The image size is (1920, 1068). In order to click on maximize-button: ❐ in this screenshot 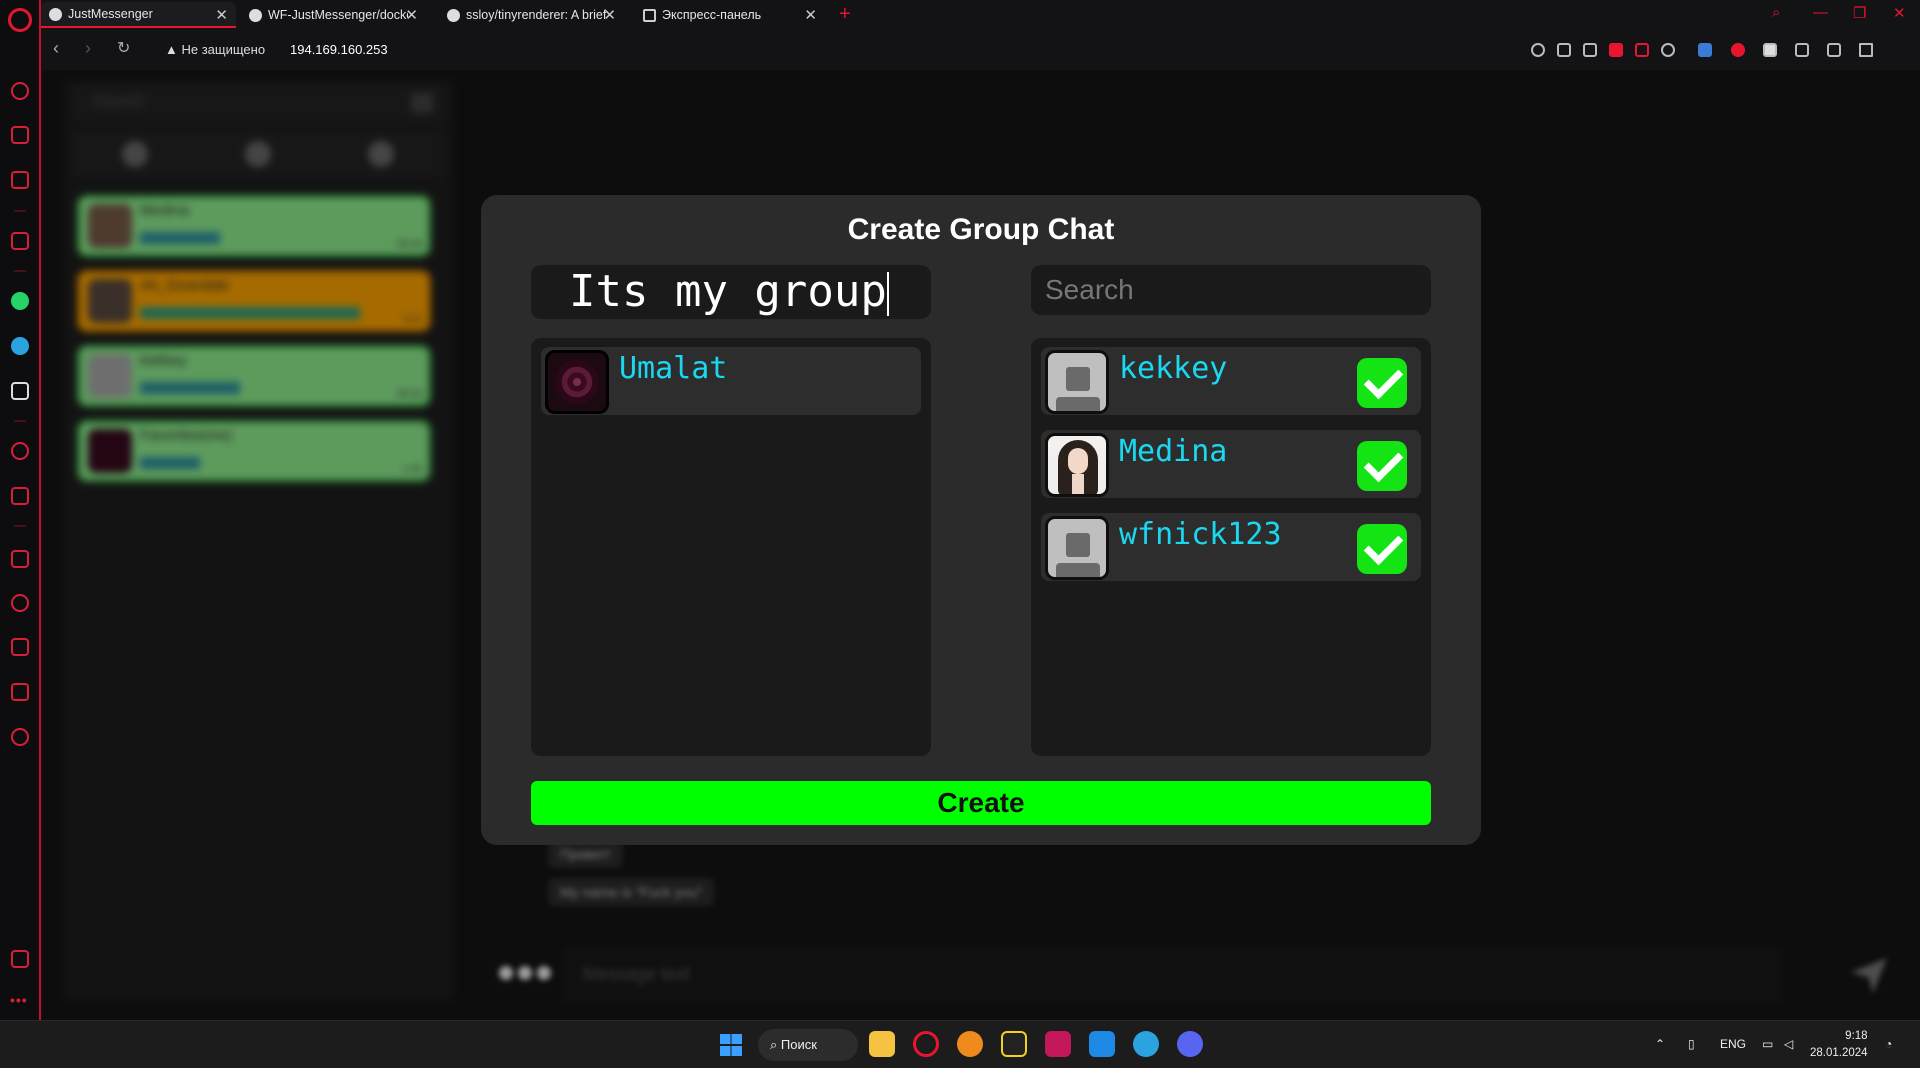, I will do `click(1859, 13)`.